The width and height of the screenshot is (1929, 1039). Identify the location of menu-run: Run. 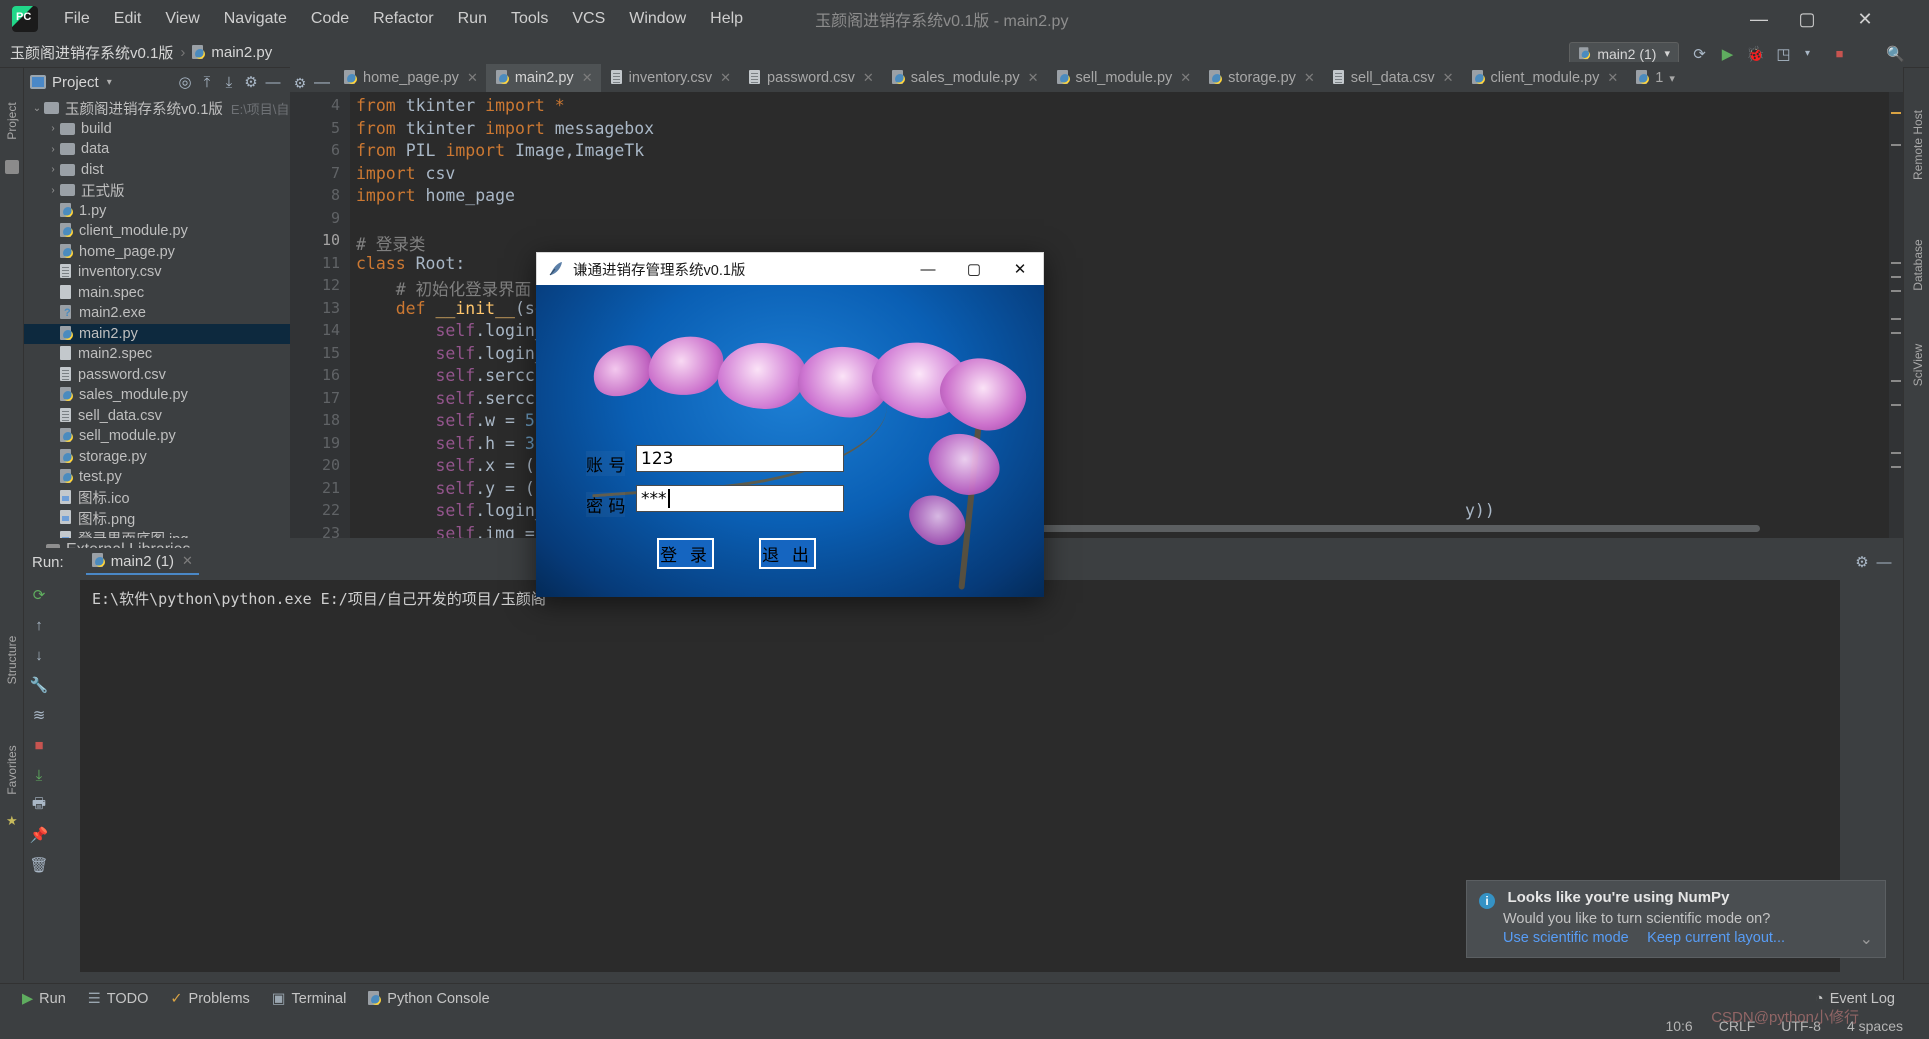
(472, 19).